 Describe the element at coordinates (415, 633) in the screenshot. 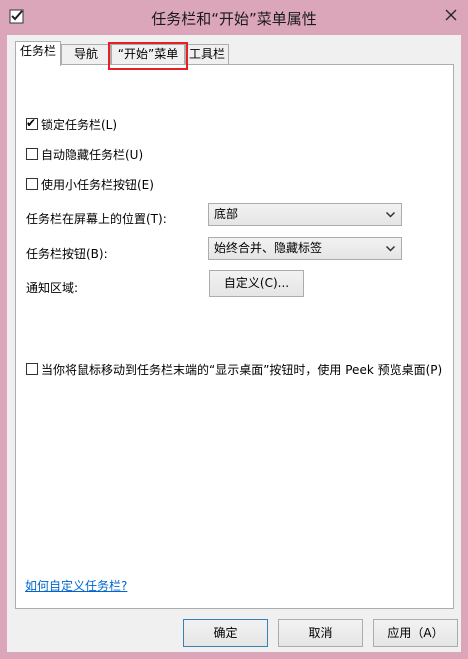

I see `apply-button: 应用（A）` at that location.